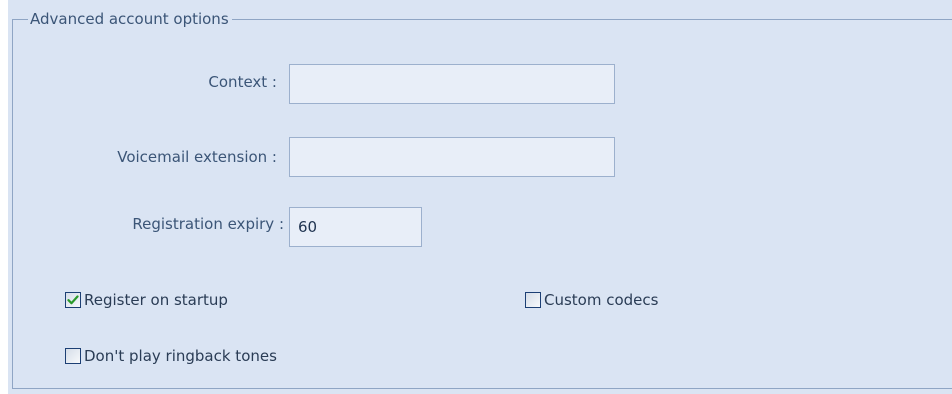 Image resolution: width=952 pixels, height=394 pixels. I want to click on custom-codecs-label: Custom codecs, so click(601, 300).